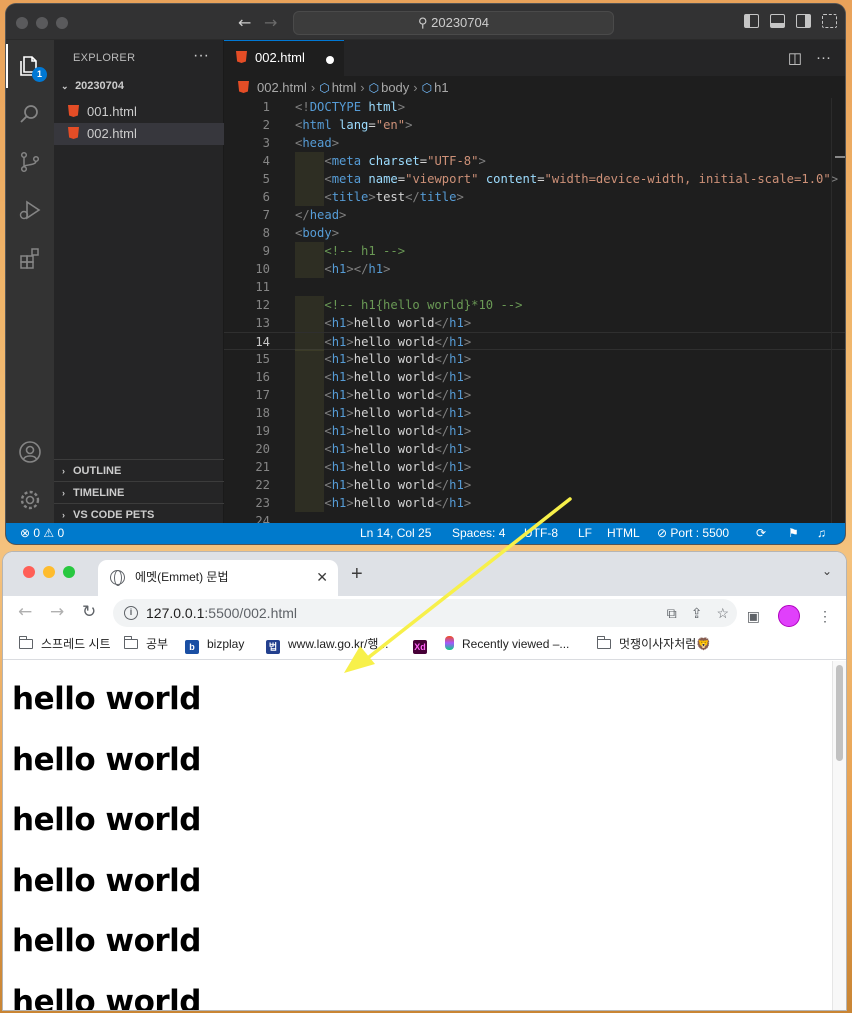  What do you see at coordinates (761, 533) in the screenshot?
I see `sync-icon: ⟳` at bounding box center [761, 533].